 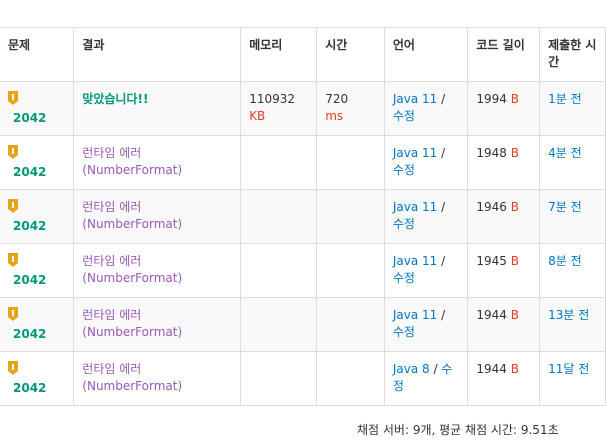 What do you see at coordinates (491, 153) in the screenshot?
I see `code-length-value: 1948` at bounding box center [491, 153].